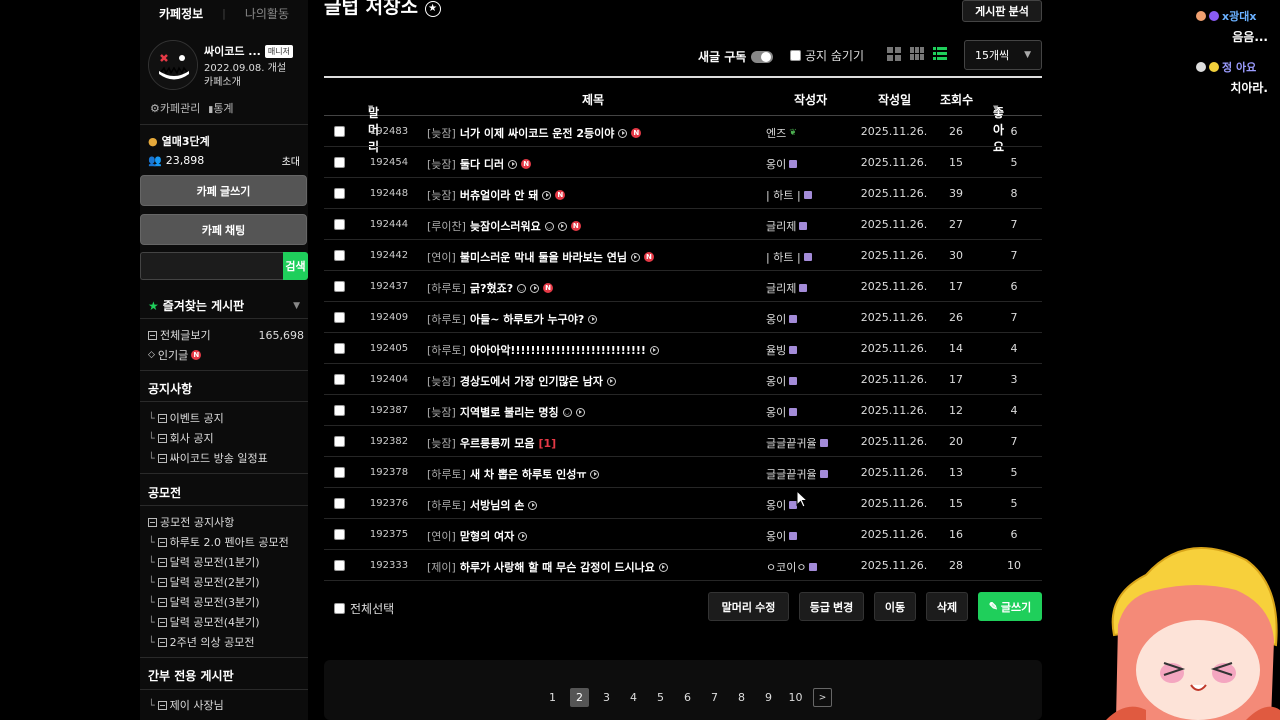 This screenshot has height=720, width=1280. I want to click on post-title-link: [늦잠] 너가 이제 싸이코드 운전 2등이야 N, so click(534, 133).